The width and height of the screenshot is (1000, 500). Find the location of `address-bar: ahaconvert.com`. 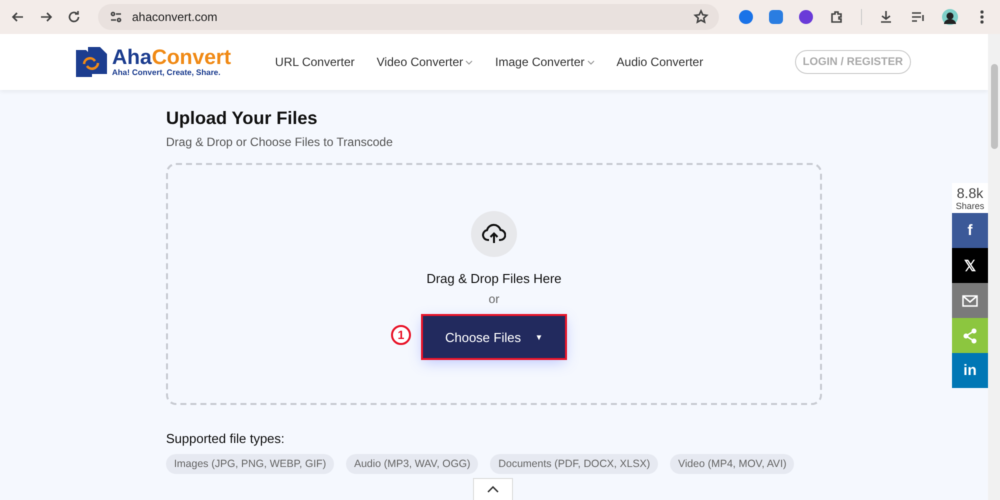

address-bar: ahaconvert.com is located at coordinates (408, 17).